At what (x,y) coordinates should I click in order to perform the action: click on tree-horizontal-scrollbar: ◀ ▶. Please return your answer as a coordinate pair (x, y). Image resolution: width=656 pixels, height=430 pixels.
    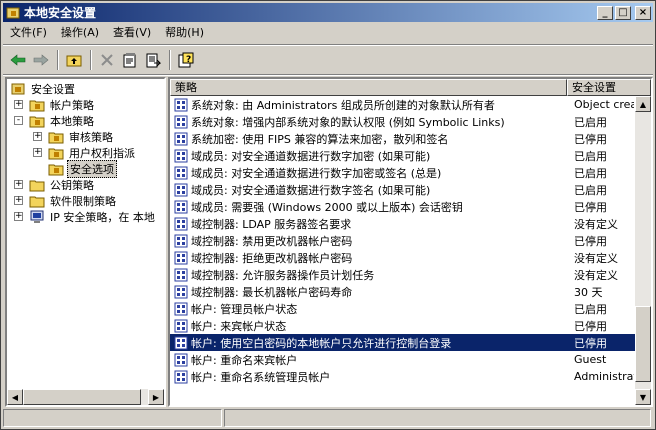
    Looking at the image, I should click on (85, 397).